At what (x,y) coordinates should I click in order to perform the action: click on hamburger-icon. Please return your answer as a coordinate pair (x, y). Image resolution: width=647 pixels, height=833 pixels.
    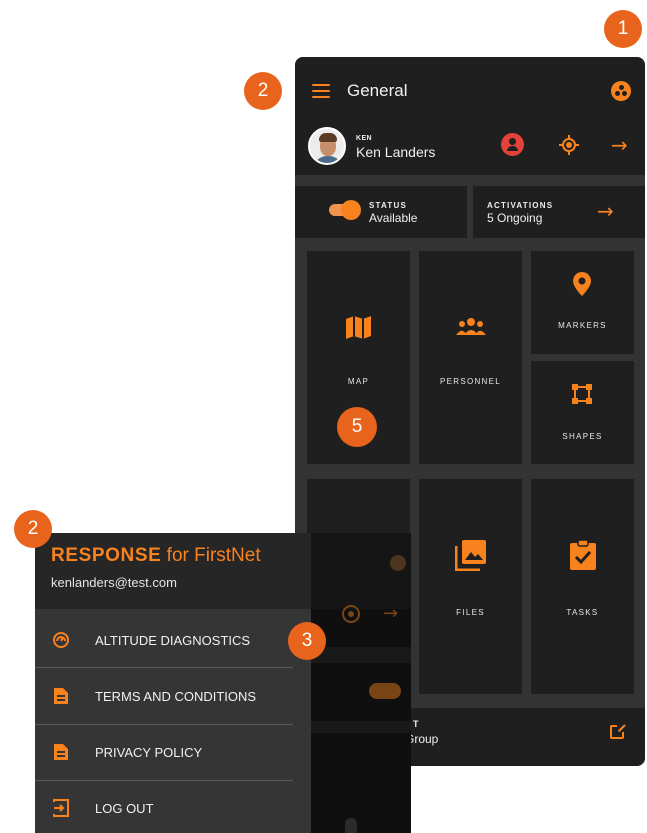
    Looking at the image, I should click on (321, 91).